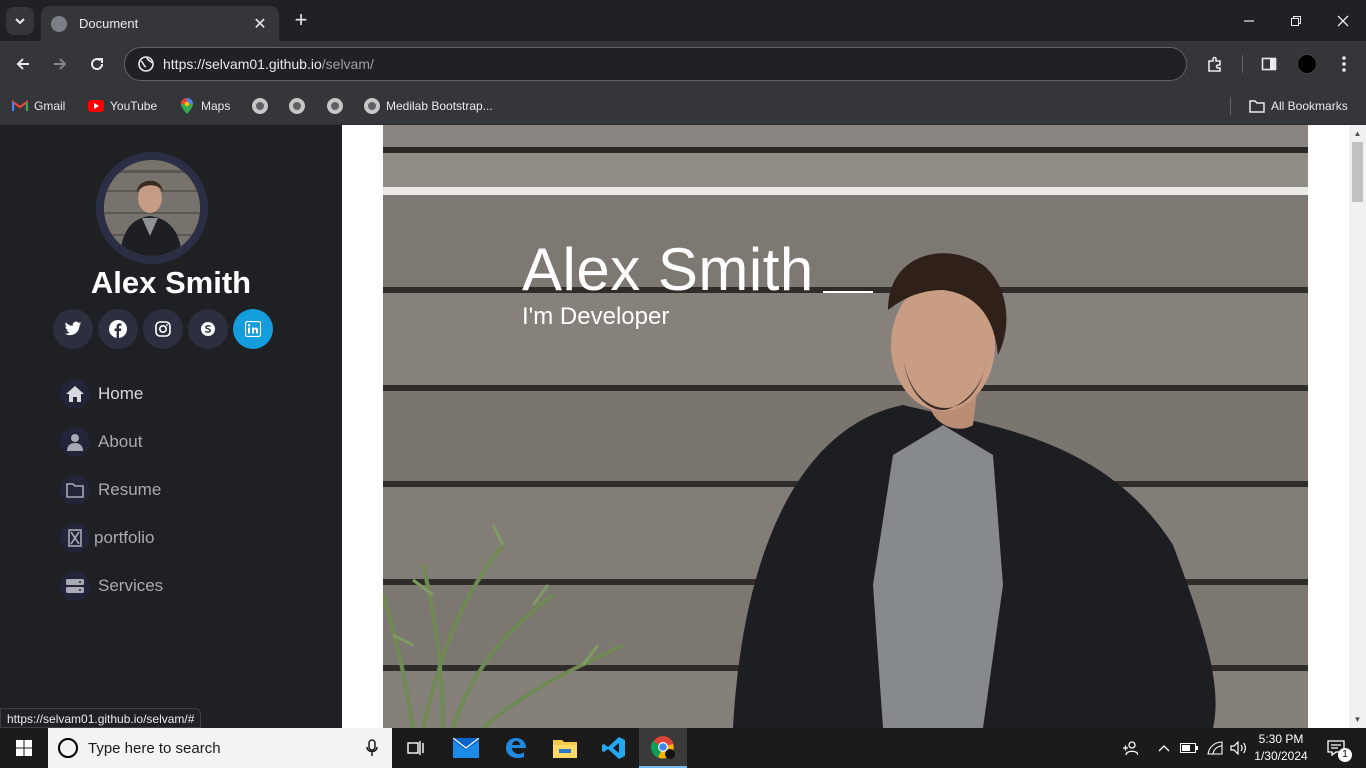 This screenshot has height=768, width=1366. I want to click on nav-label: About, so click(120, 441).